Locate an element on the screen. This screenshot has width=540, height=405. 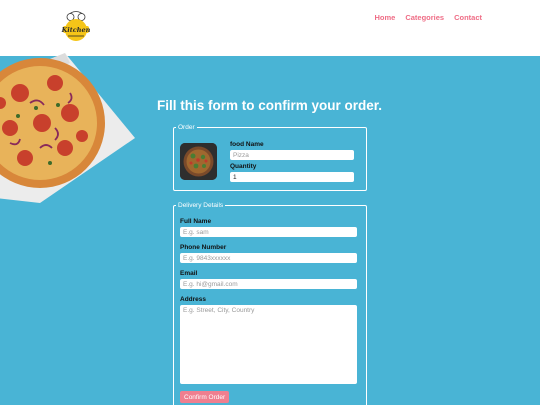
order-legend: Order is located at coordinates (186, 127).